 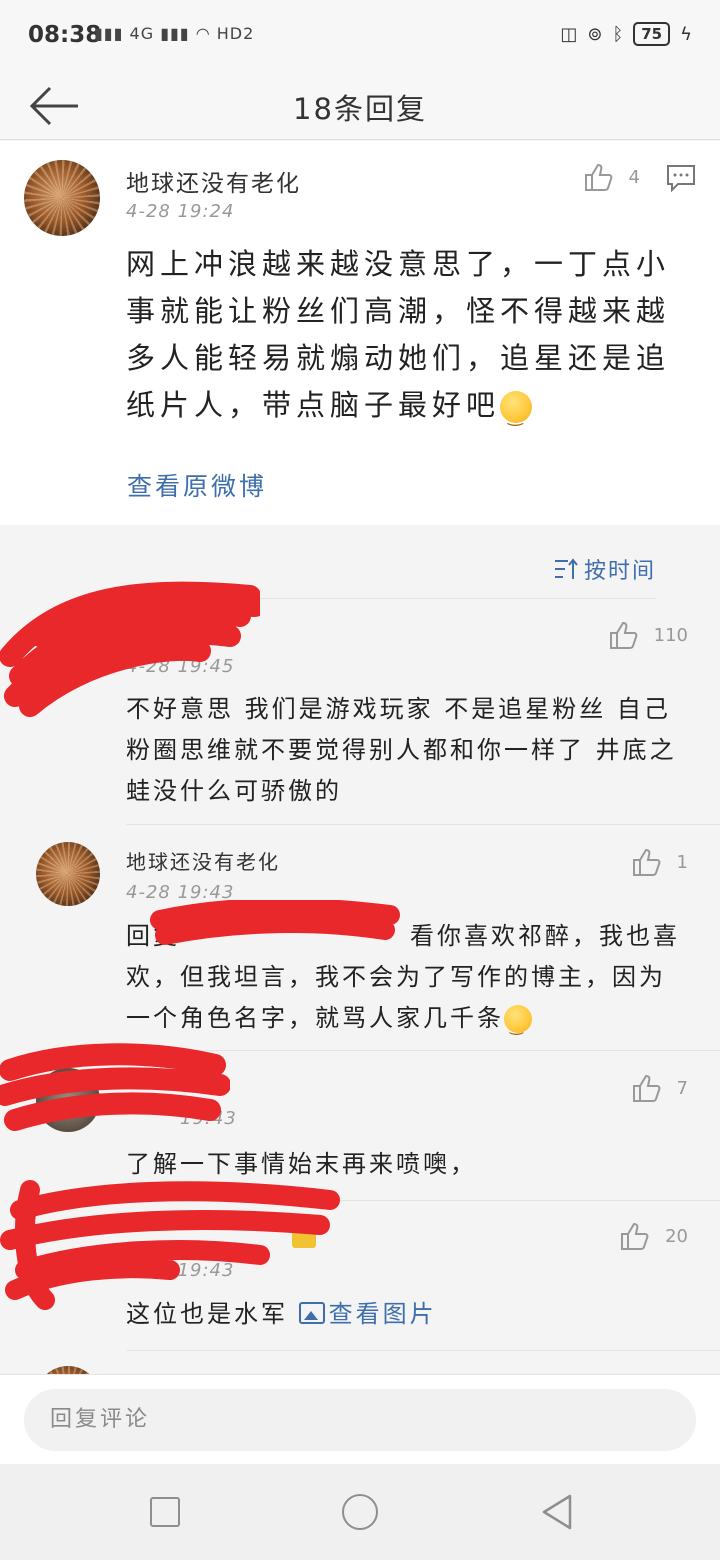 I want to click on system-nav-bar, so click(x=360, y=1512).